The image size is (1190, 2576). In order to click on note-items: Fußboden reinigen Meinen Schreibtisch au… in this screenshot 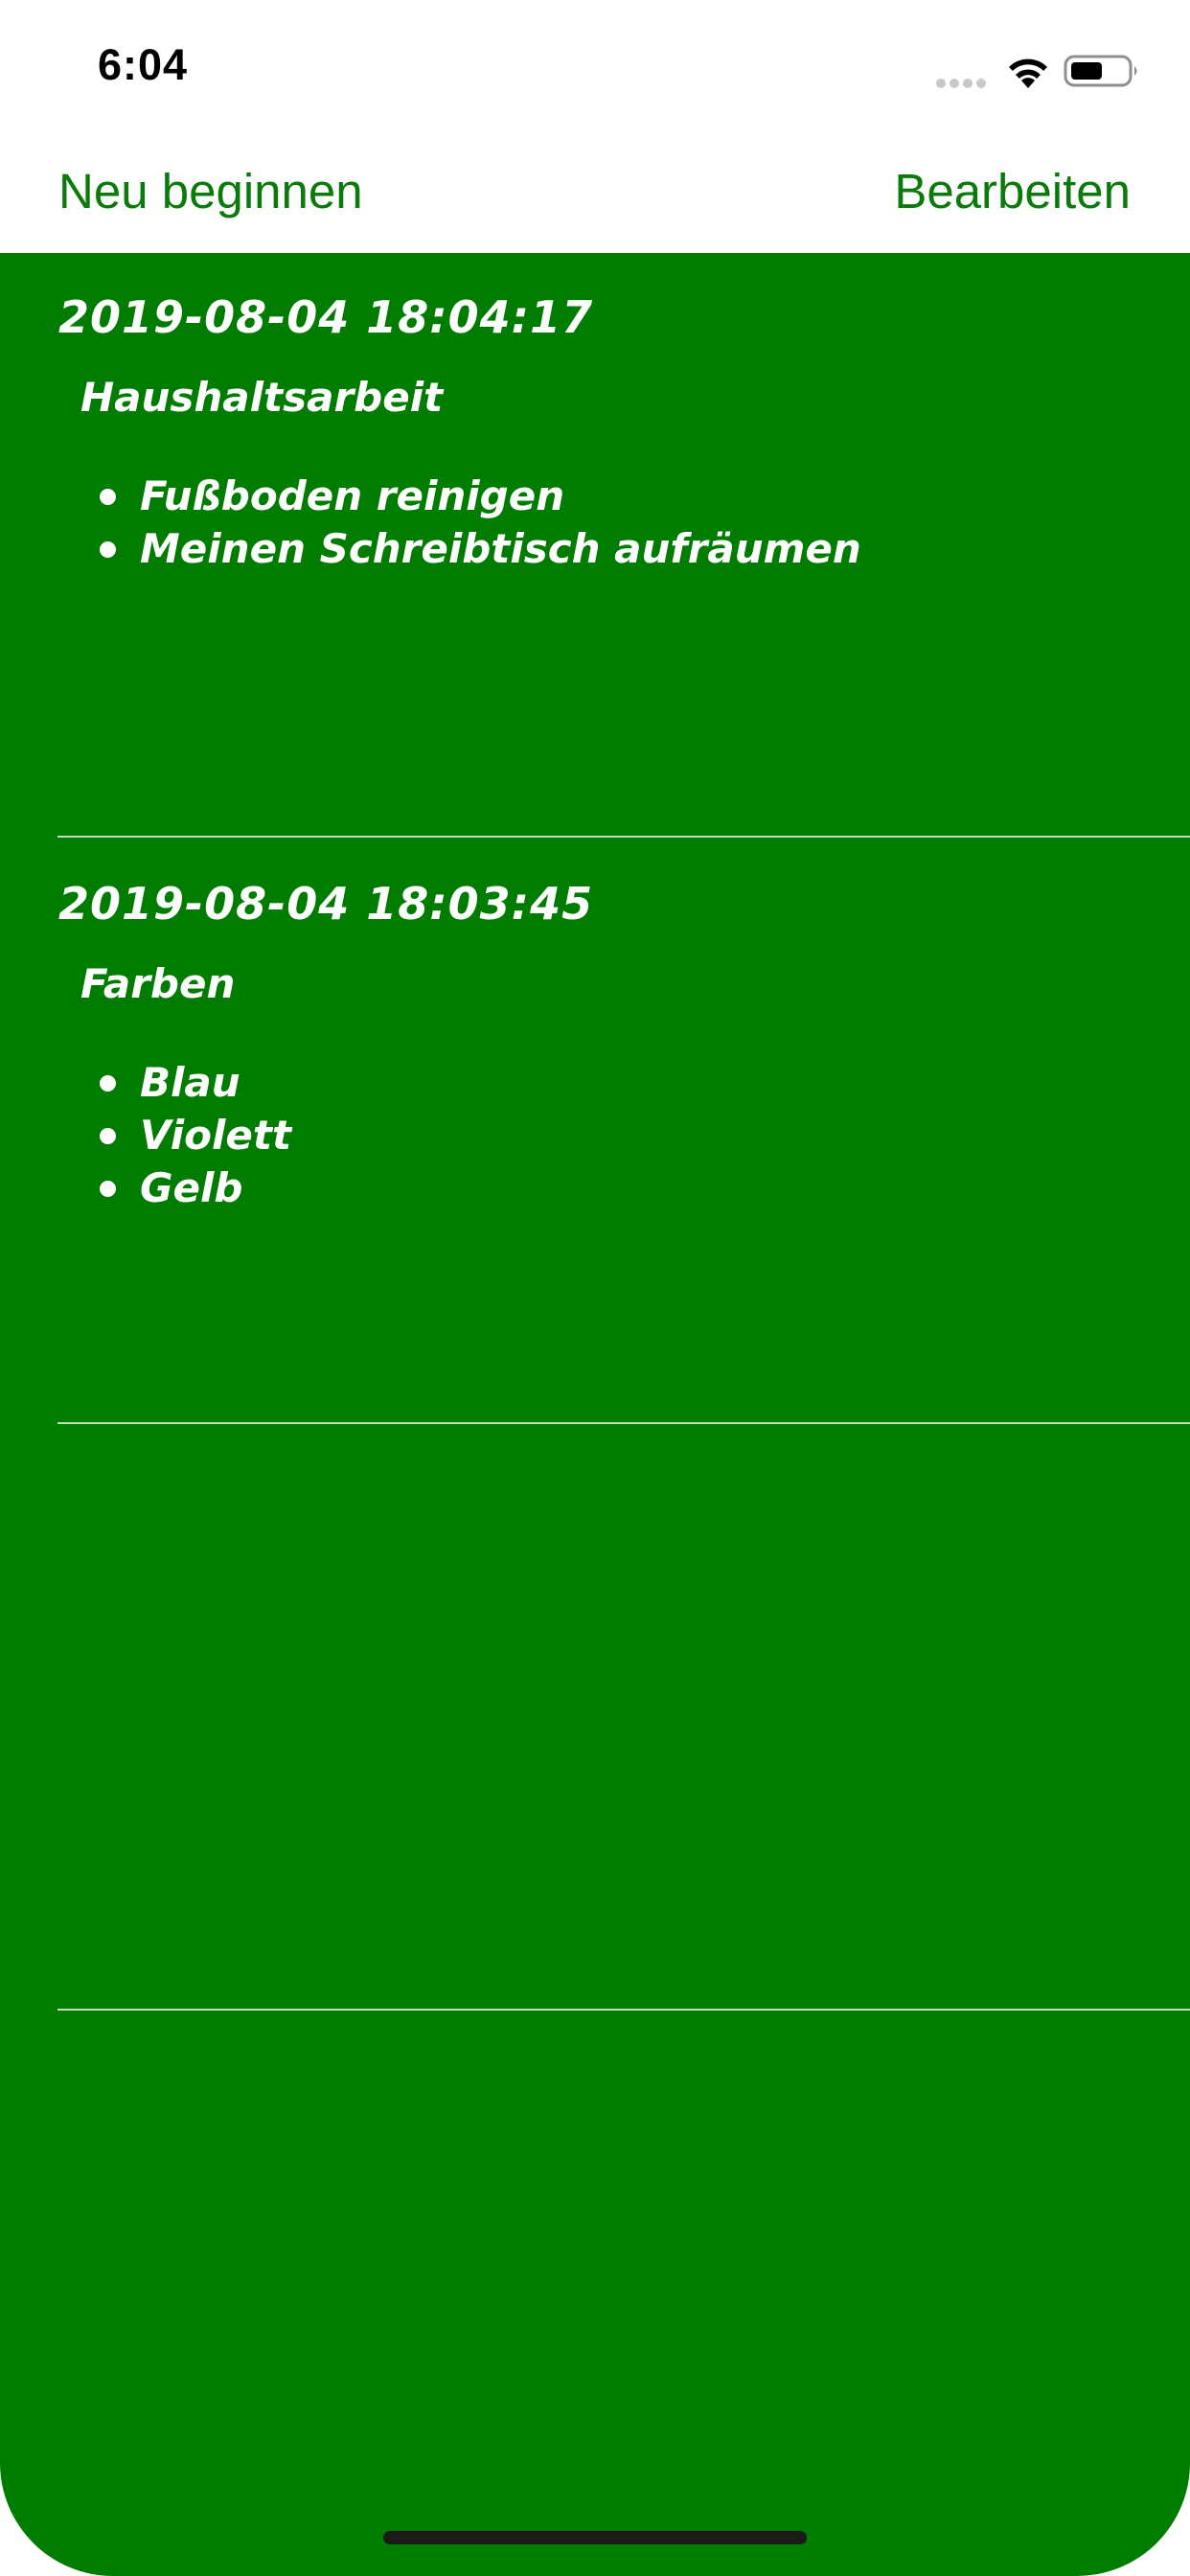, I will do `click(479, 522)`.